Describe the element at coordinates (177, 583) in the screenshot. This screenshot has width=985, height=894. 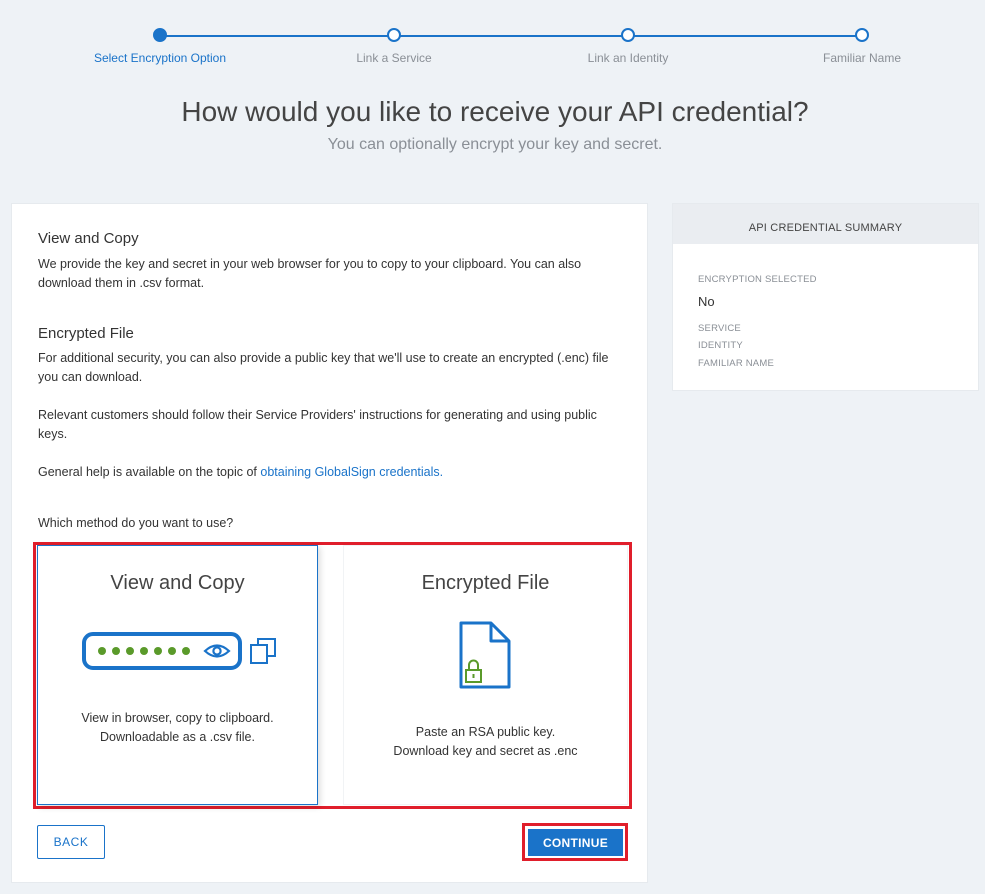
I see `view-copy-option-title: View and Copy` at that location.